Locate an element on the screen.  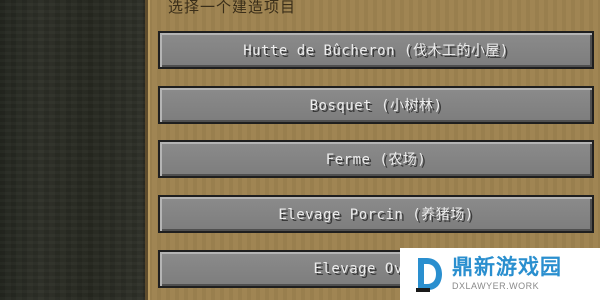
watermark-name: 鼎新游戏园 is located at coordinates (507, 267).